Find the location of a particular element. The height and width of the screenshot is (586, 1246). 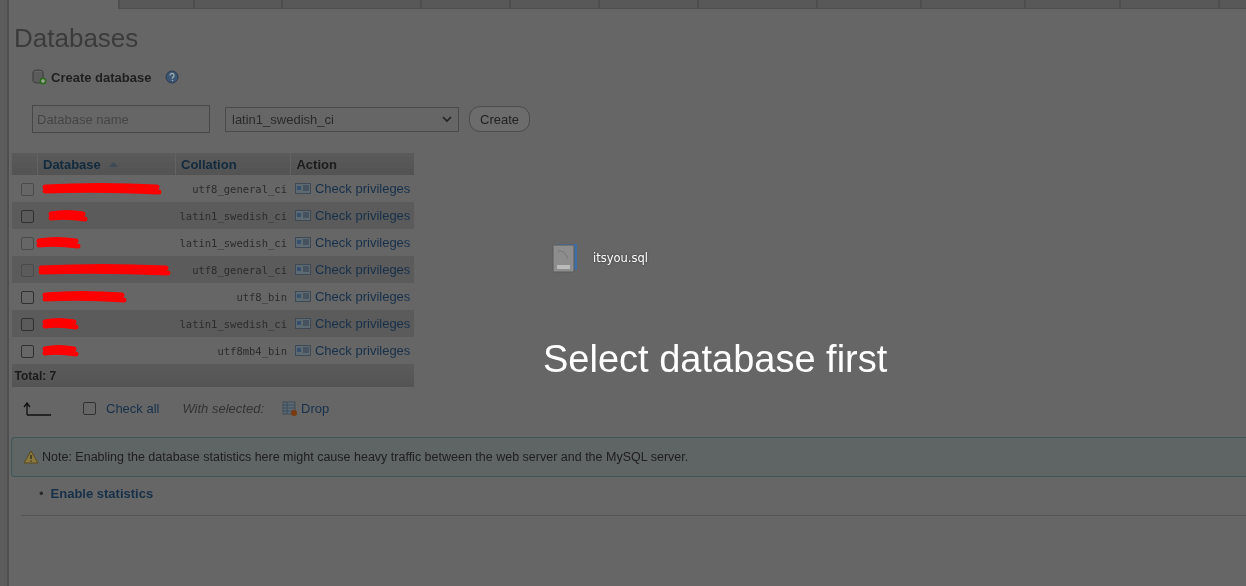

collation-cell: utf8mb4_bin is located at coordinates (252, 351).